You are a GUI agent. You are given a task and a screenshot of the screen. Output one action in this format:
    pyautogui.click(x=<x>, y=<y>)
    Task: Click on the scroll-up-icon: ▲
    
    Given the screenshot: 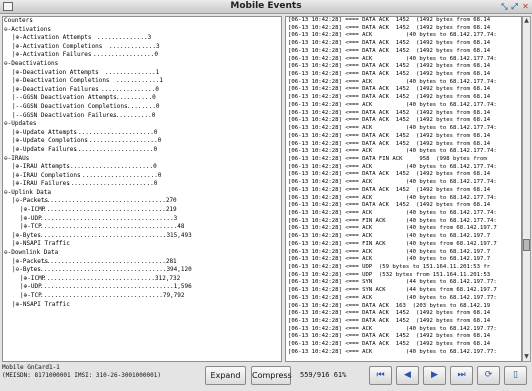 What is the action you would take?
    pyautogui.click(x=526, y=21)
    